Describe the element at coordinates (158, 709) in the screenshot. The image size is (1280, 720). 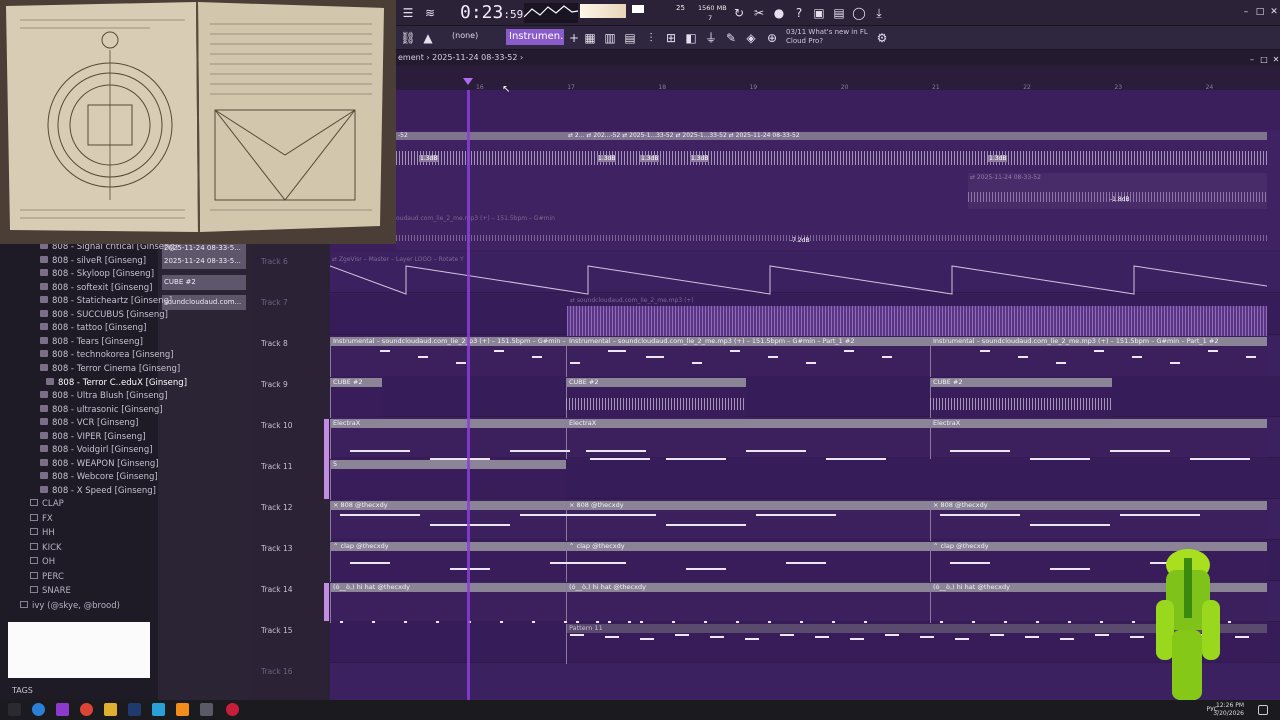
I see `telegram-icon` at that location.